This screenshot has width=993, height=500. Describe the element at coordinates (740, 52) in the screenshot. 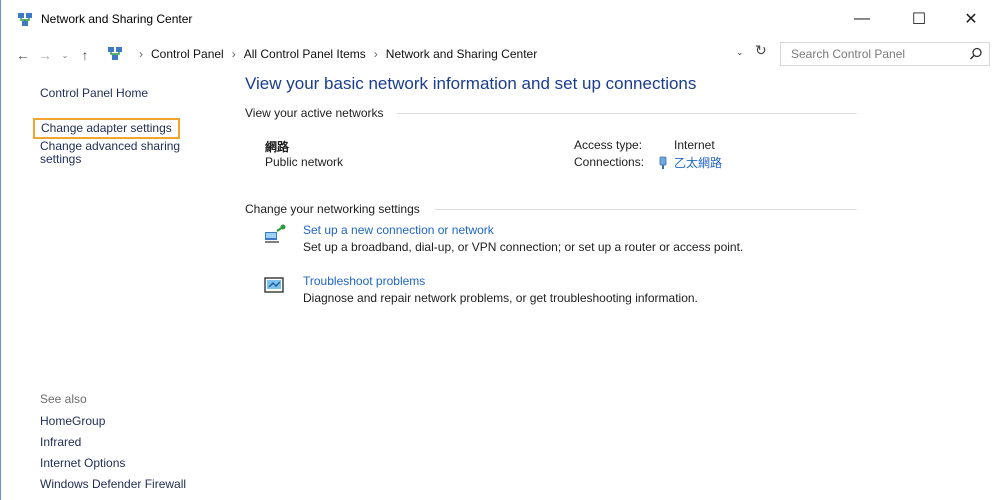

I see `address-dropdown-button: ⌄` at that location.